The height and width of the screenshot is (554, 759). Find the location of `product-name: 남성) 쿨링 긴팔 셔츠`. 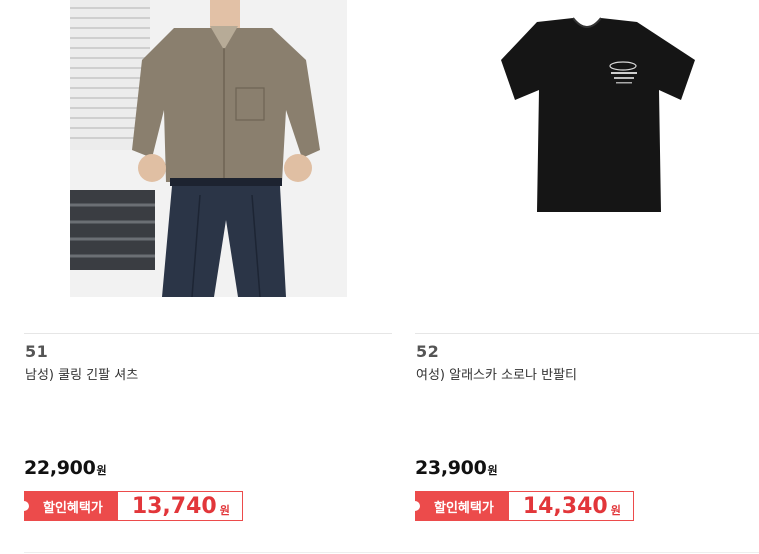

product-name: 남성) 쿨링 긴팔 셔츠 is located at coordinates (81, 373).